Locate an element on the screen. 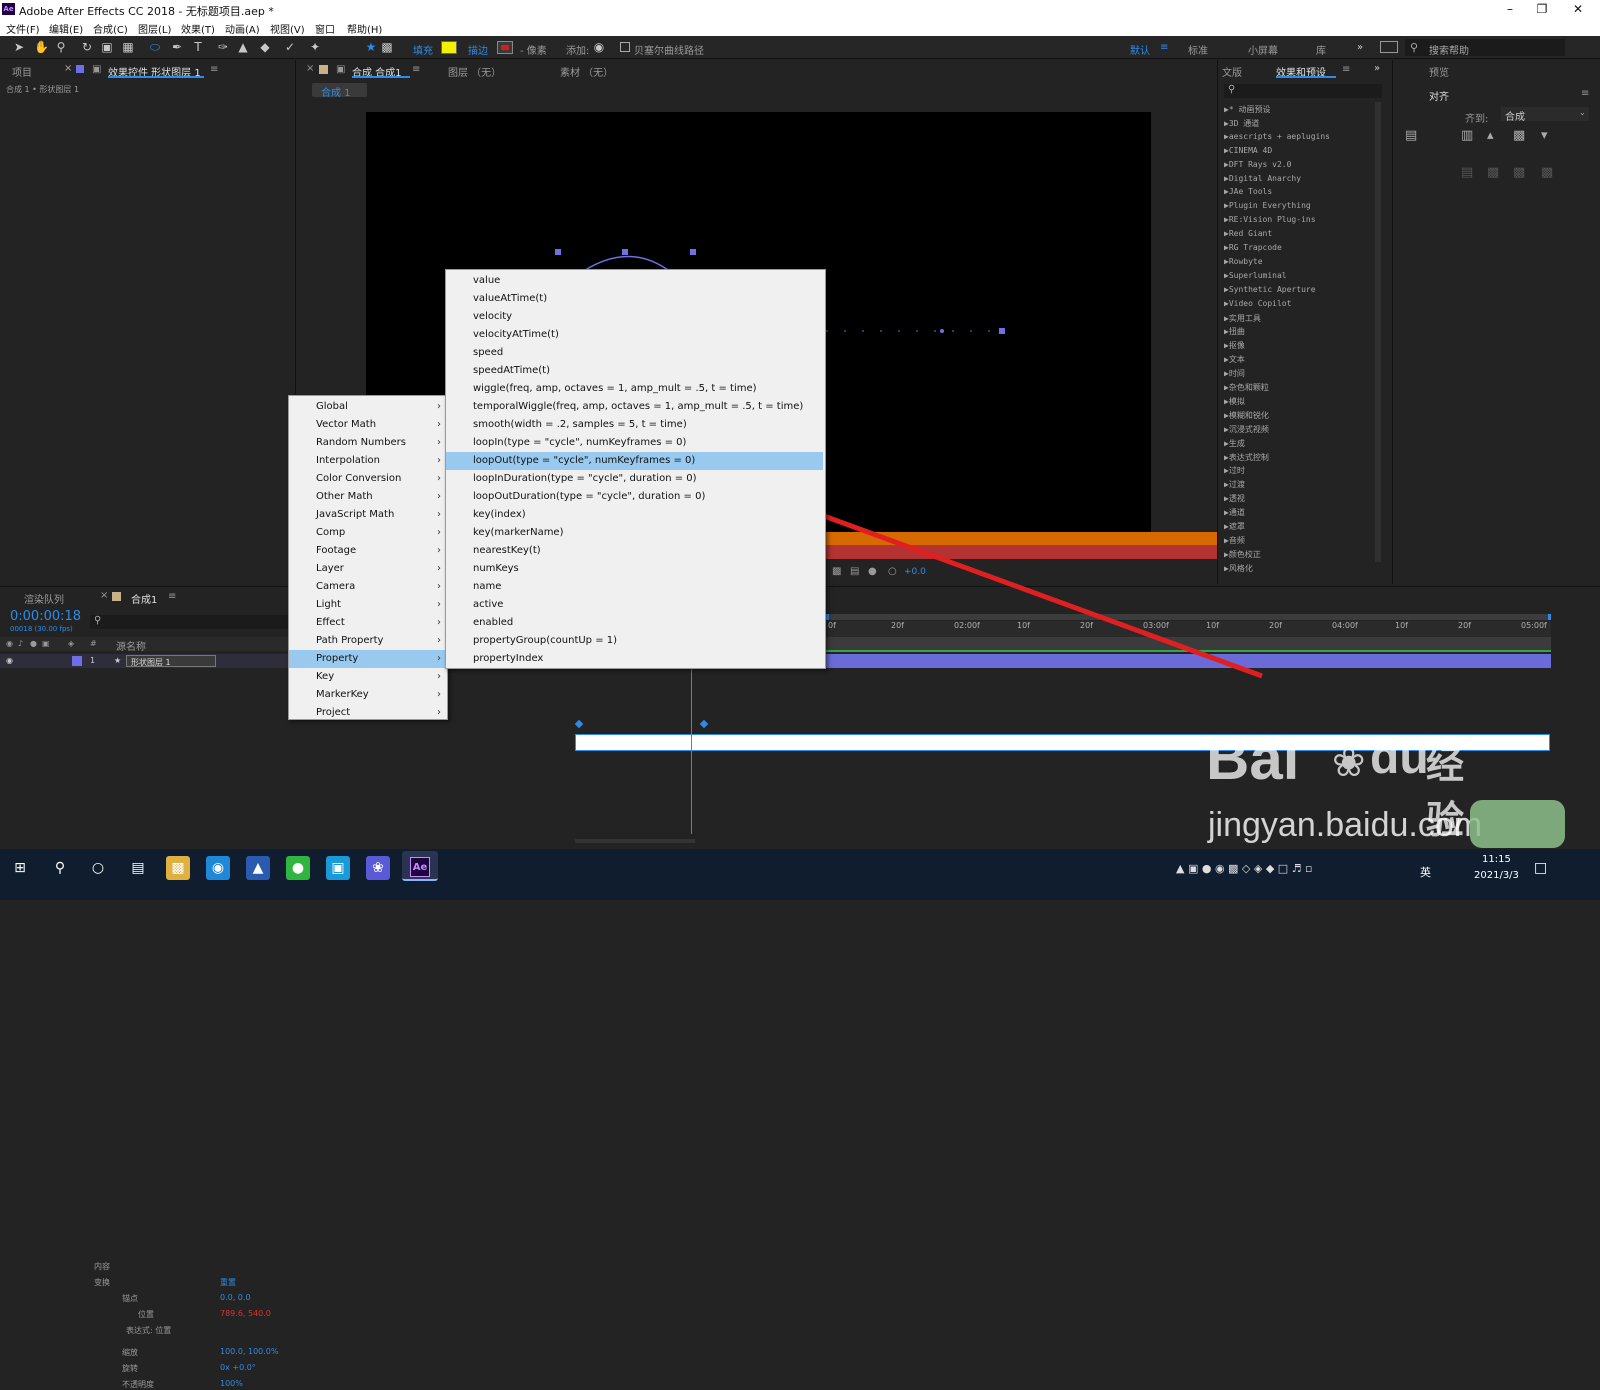  expression-method-item: velocity is located at coordinates (634, 317).